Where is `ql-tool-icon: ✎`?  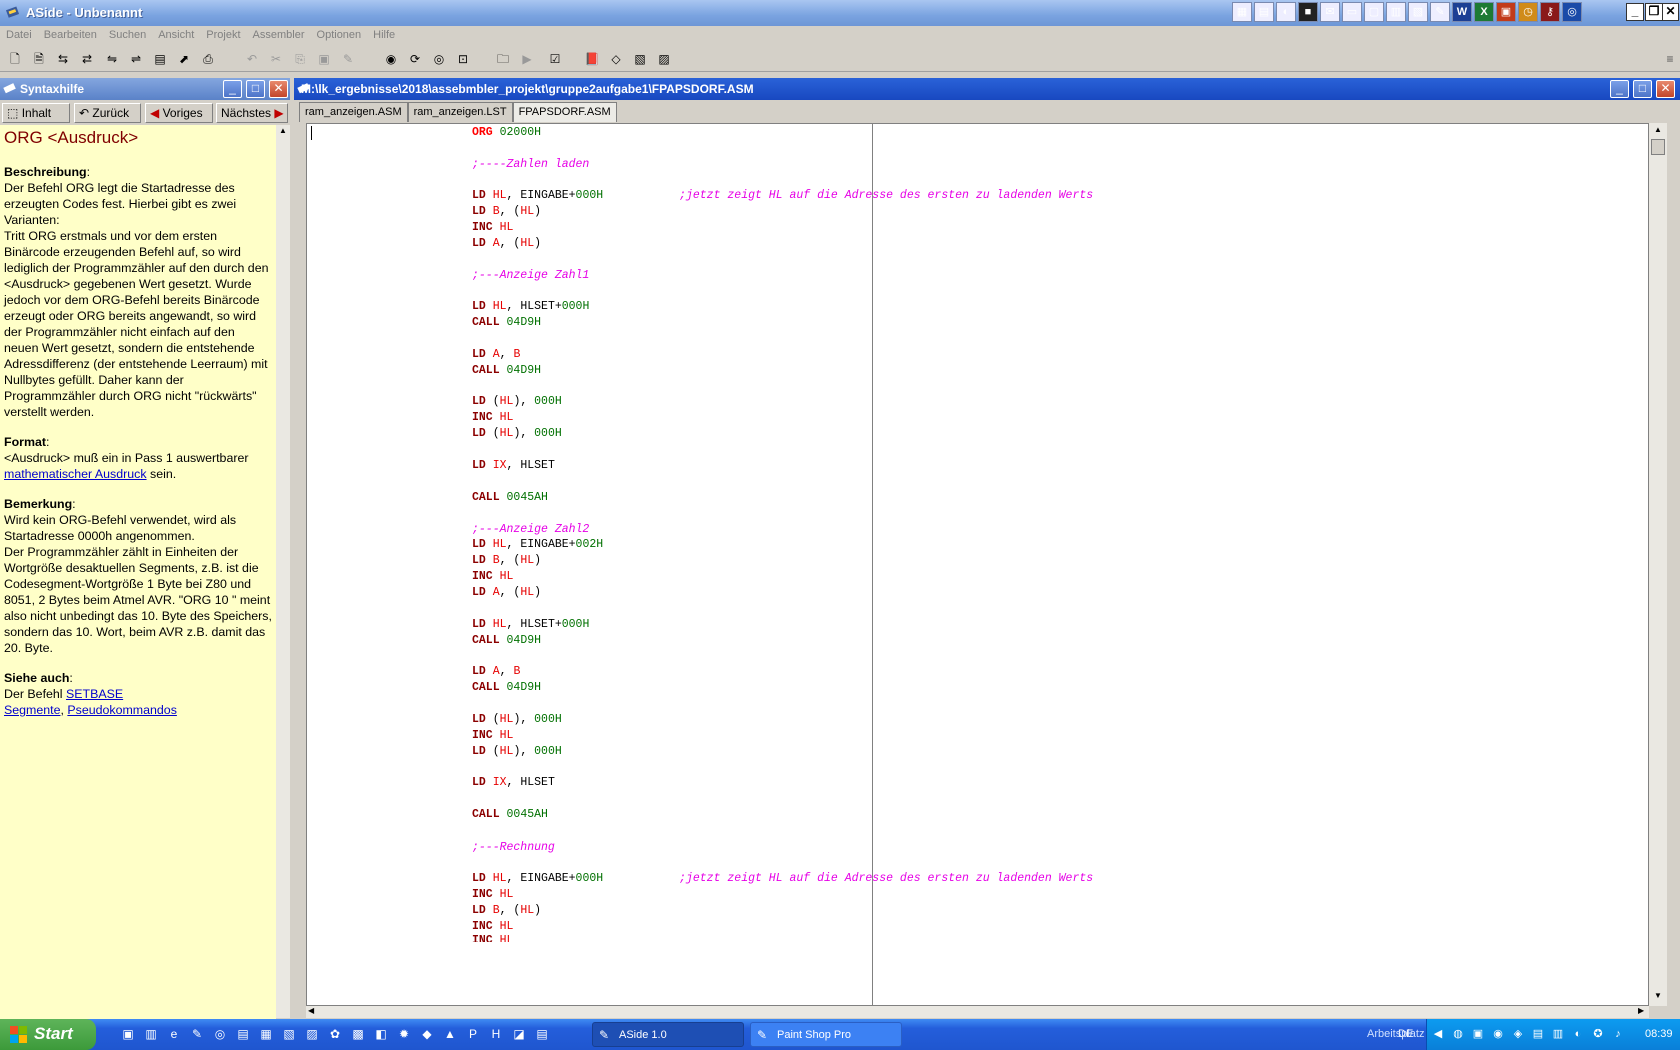
ql-tool-icon: ✎ is located at coordinates (197, 1034).